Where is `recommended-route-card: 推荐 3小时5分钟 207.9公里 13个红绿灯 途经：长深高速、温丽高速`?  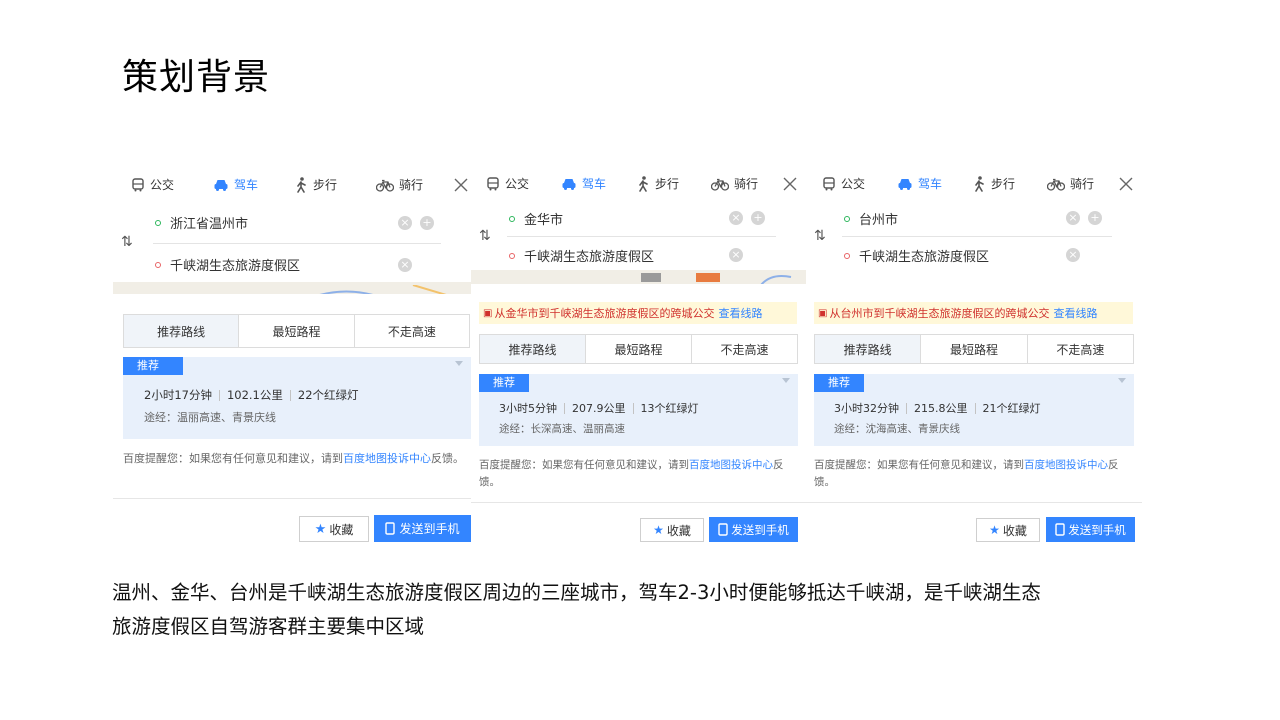 recommended-route-card: 推荐 3小时5分钟 207.9公里 13个红绿灯 途经：长深高速、温丽高速 is located at coordinates (638, 410).